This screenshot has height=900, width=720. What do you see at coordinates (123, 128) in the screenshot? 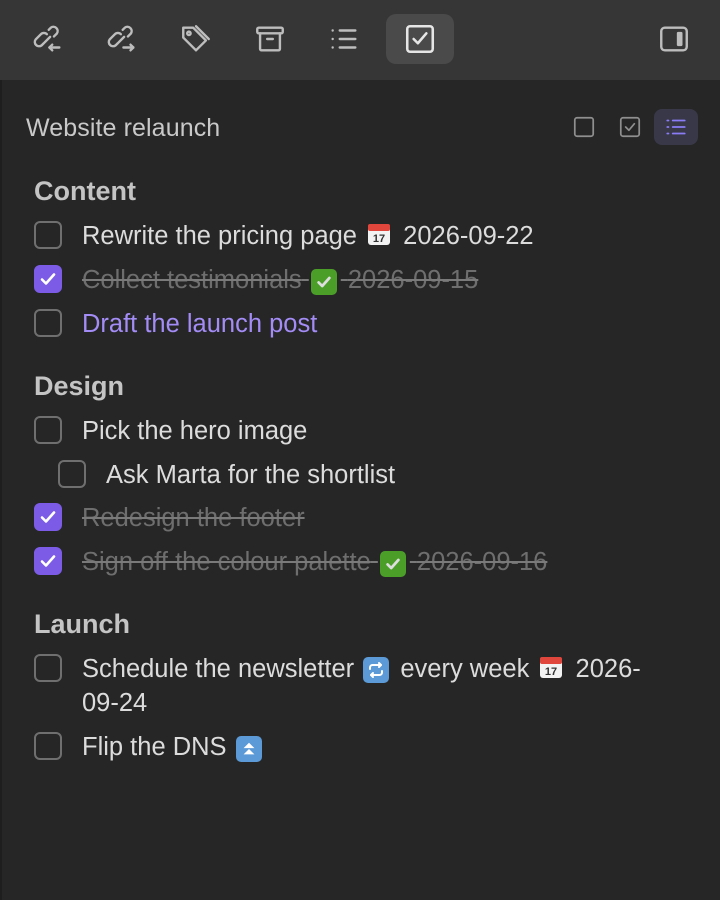
I see `panel-title: Website relaunch` at bounding box center [123, 128].